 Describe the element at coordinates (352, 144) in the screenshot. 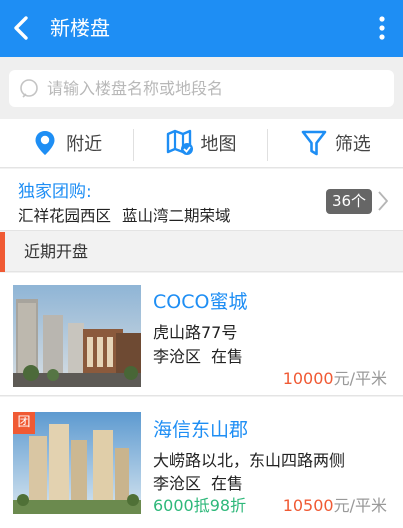

I see `filter-screen-label: 筛选` at that location.